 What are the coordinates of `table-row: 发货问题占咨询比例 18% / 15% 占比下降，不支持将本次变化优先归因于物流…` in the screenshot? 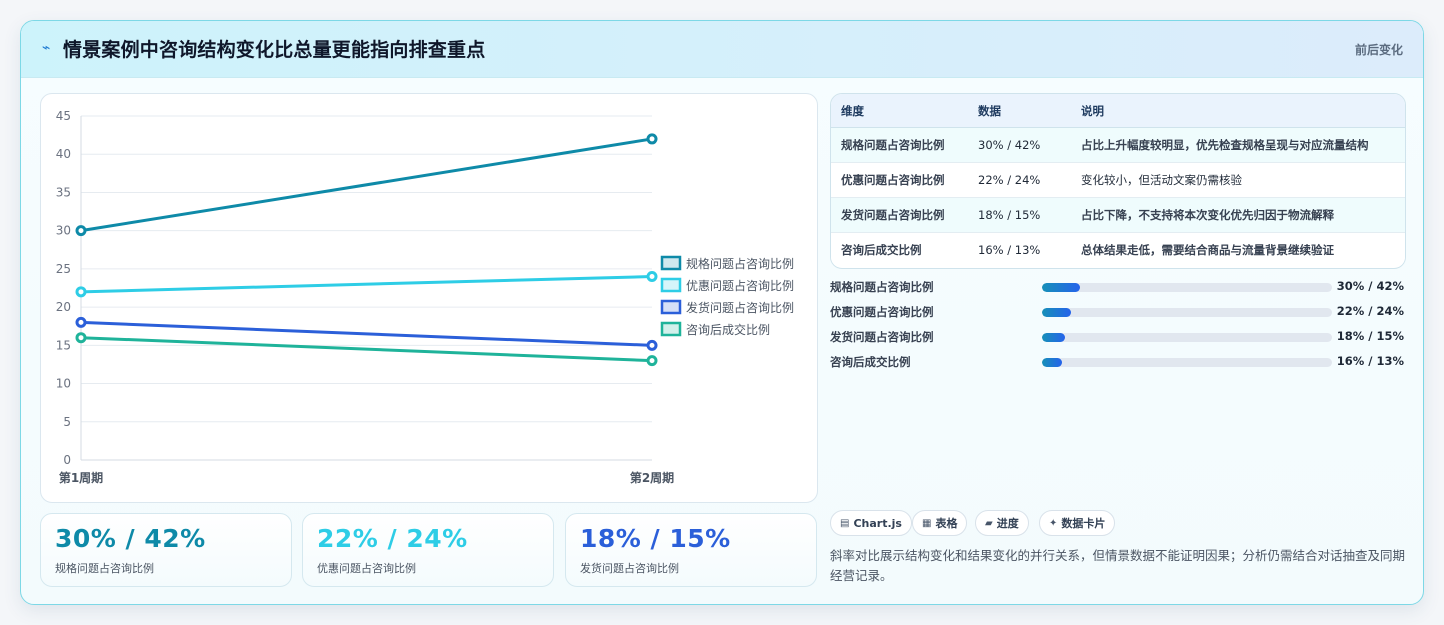 It's located at (1118, 215).